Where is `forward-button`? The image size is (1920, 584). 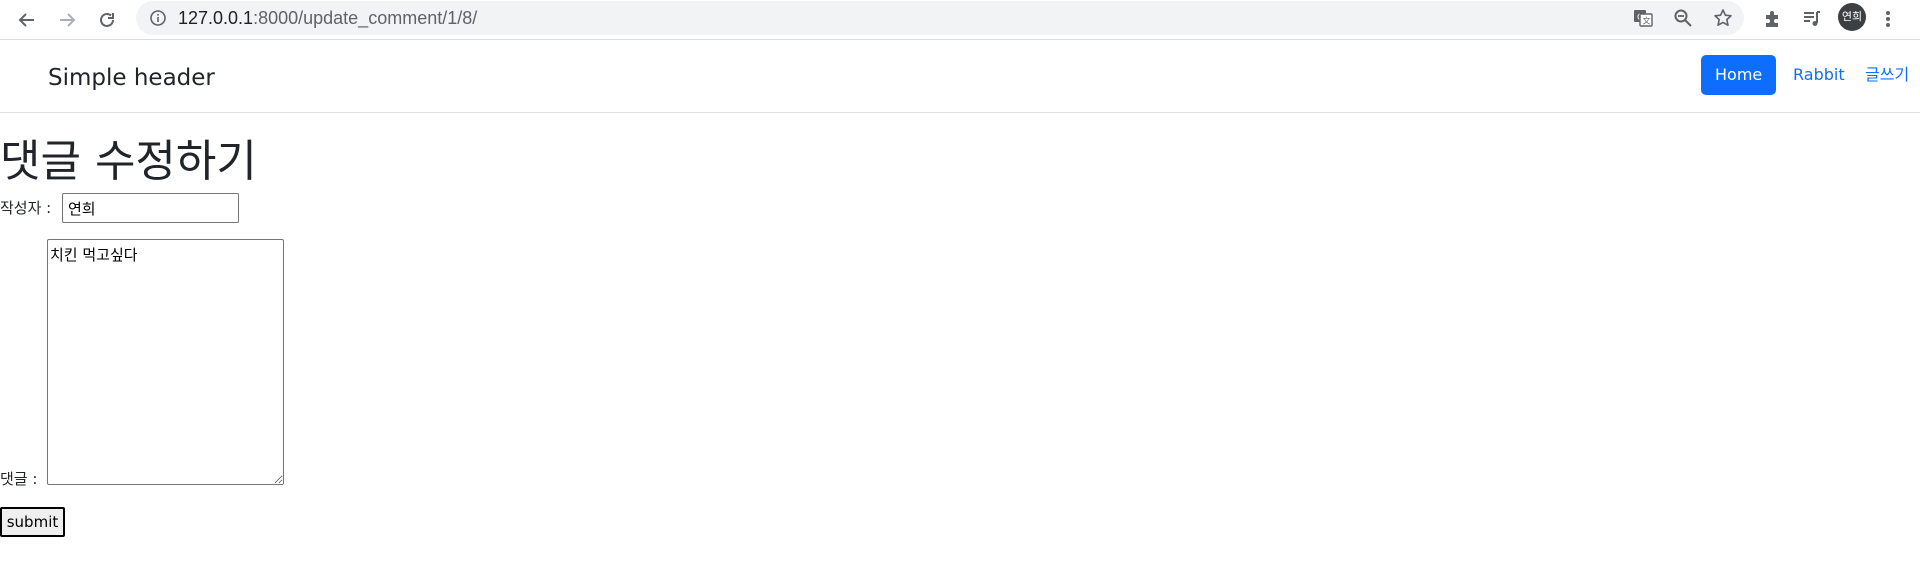
forward-button is located at coordinates (67, 20).